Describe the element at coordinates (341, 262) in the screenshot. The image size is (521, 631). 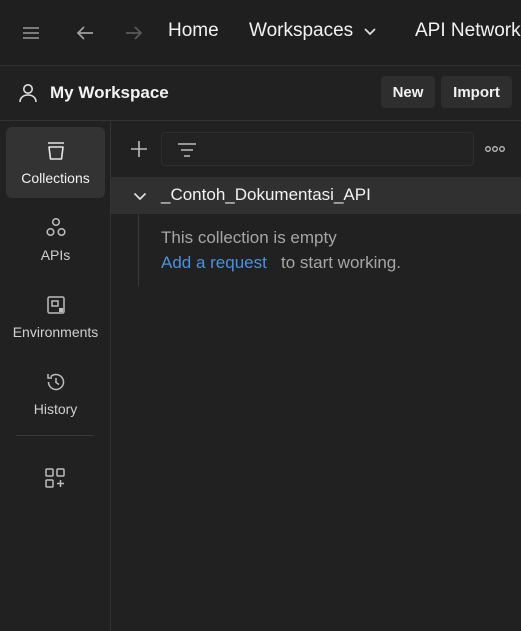
I see `start-working-text: to start working.` at that location.